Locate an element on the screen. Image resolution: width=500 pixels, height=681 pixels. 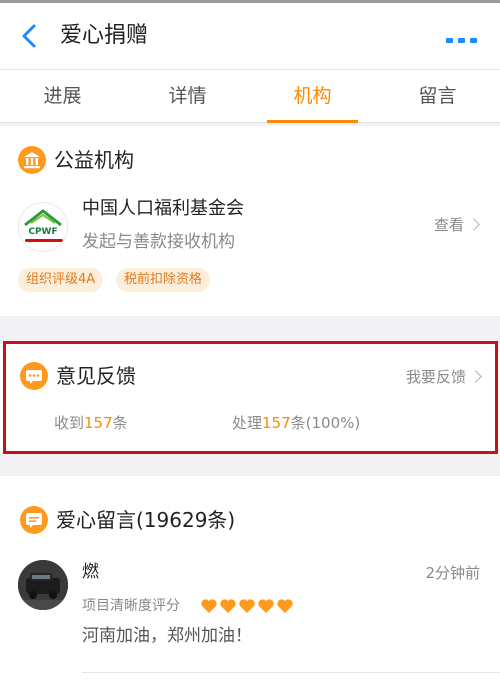
rating-badge: 组织评级4A is located at coordinates (61, 280).